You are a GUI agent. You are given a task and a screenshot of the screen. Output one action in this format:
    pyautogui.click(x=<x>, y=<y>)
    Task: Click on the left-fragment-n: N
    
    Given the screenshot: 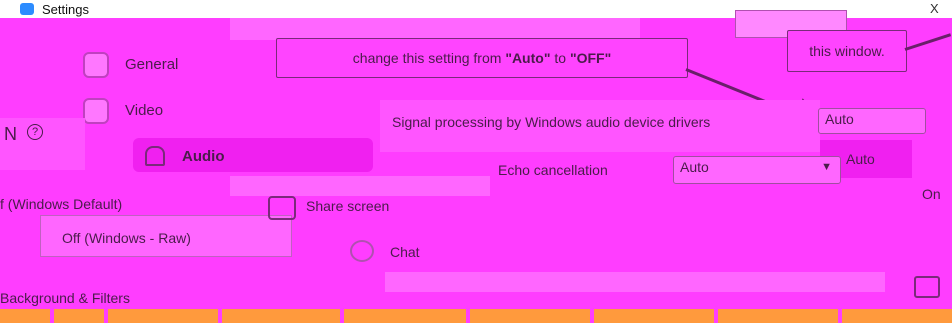 What is the action you would take?
    pyautogui.click(x=10, y=134)
    